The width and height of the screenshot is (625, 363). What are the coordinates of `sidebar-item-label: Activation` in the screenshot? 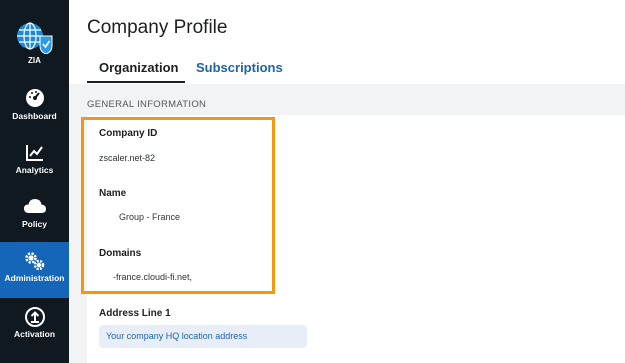 It's located at (34, 334).